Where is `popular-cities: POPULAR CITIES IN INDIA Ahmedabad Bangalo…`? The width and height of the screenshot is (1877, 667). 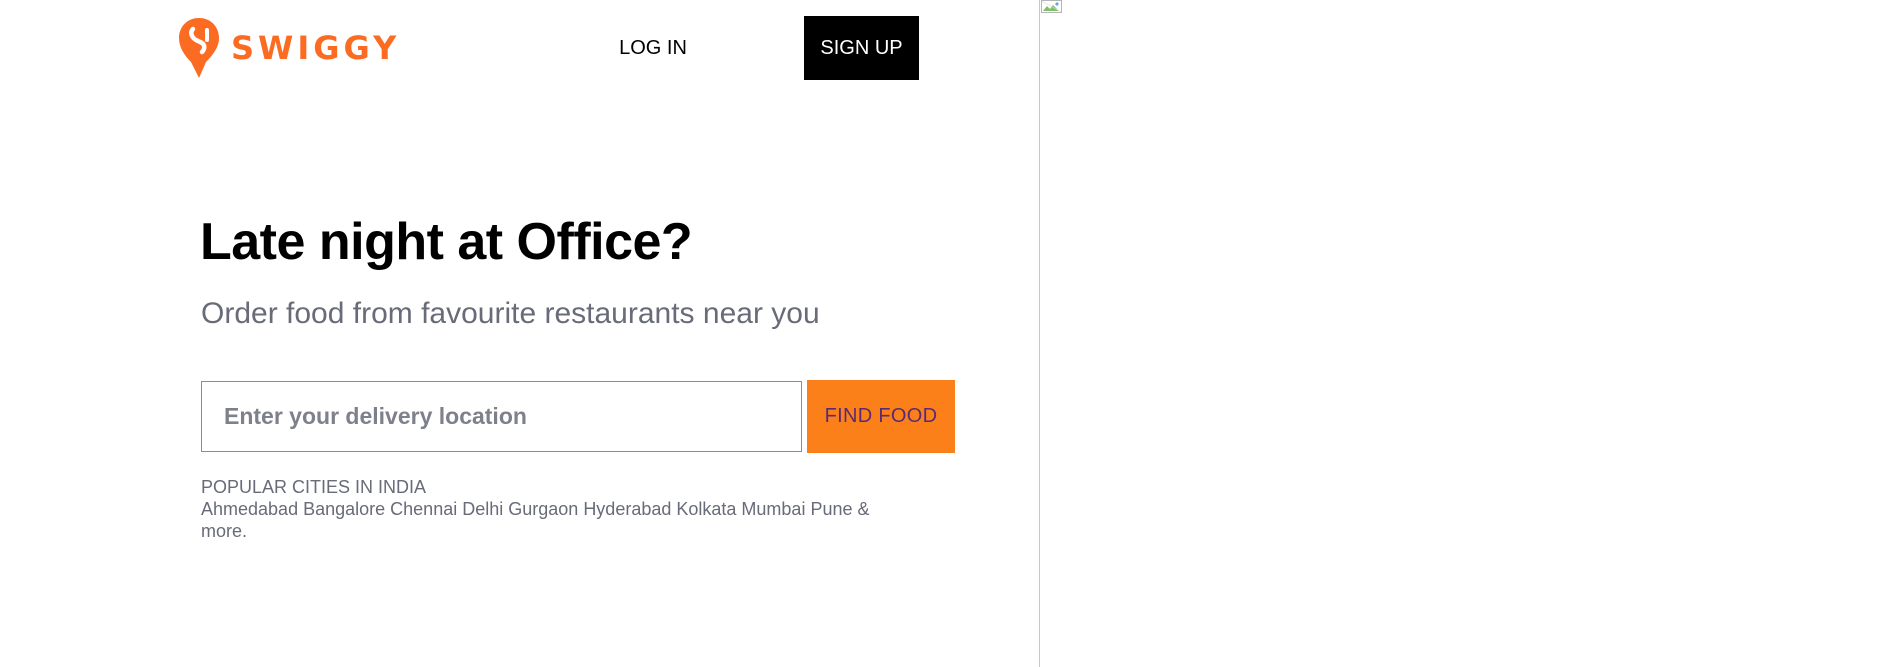
popular-cities: POPULAR CITIES IN INDIA Ahmedabad Bangalo… is located at coordinates (535, 509).